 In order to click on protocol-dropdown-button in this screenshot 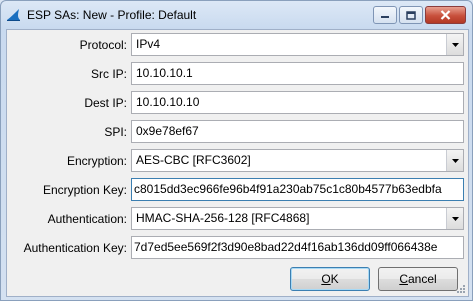, I will do `click(454, 44)`.